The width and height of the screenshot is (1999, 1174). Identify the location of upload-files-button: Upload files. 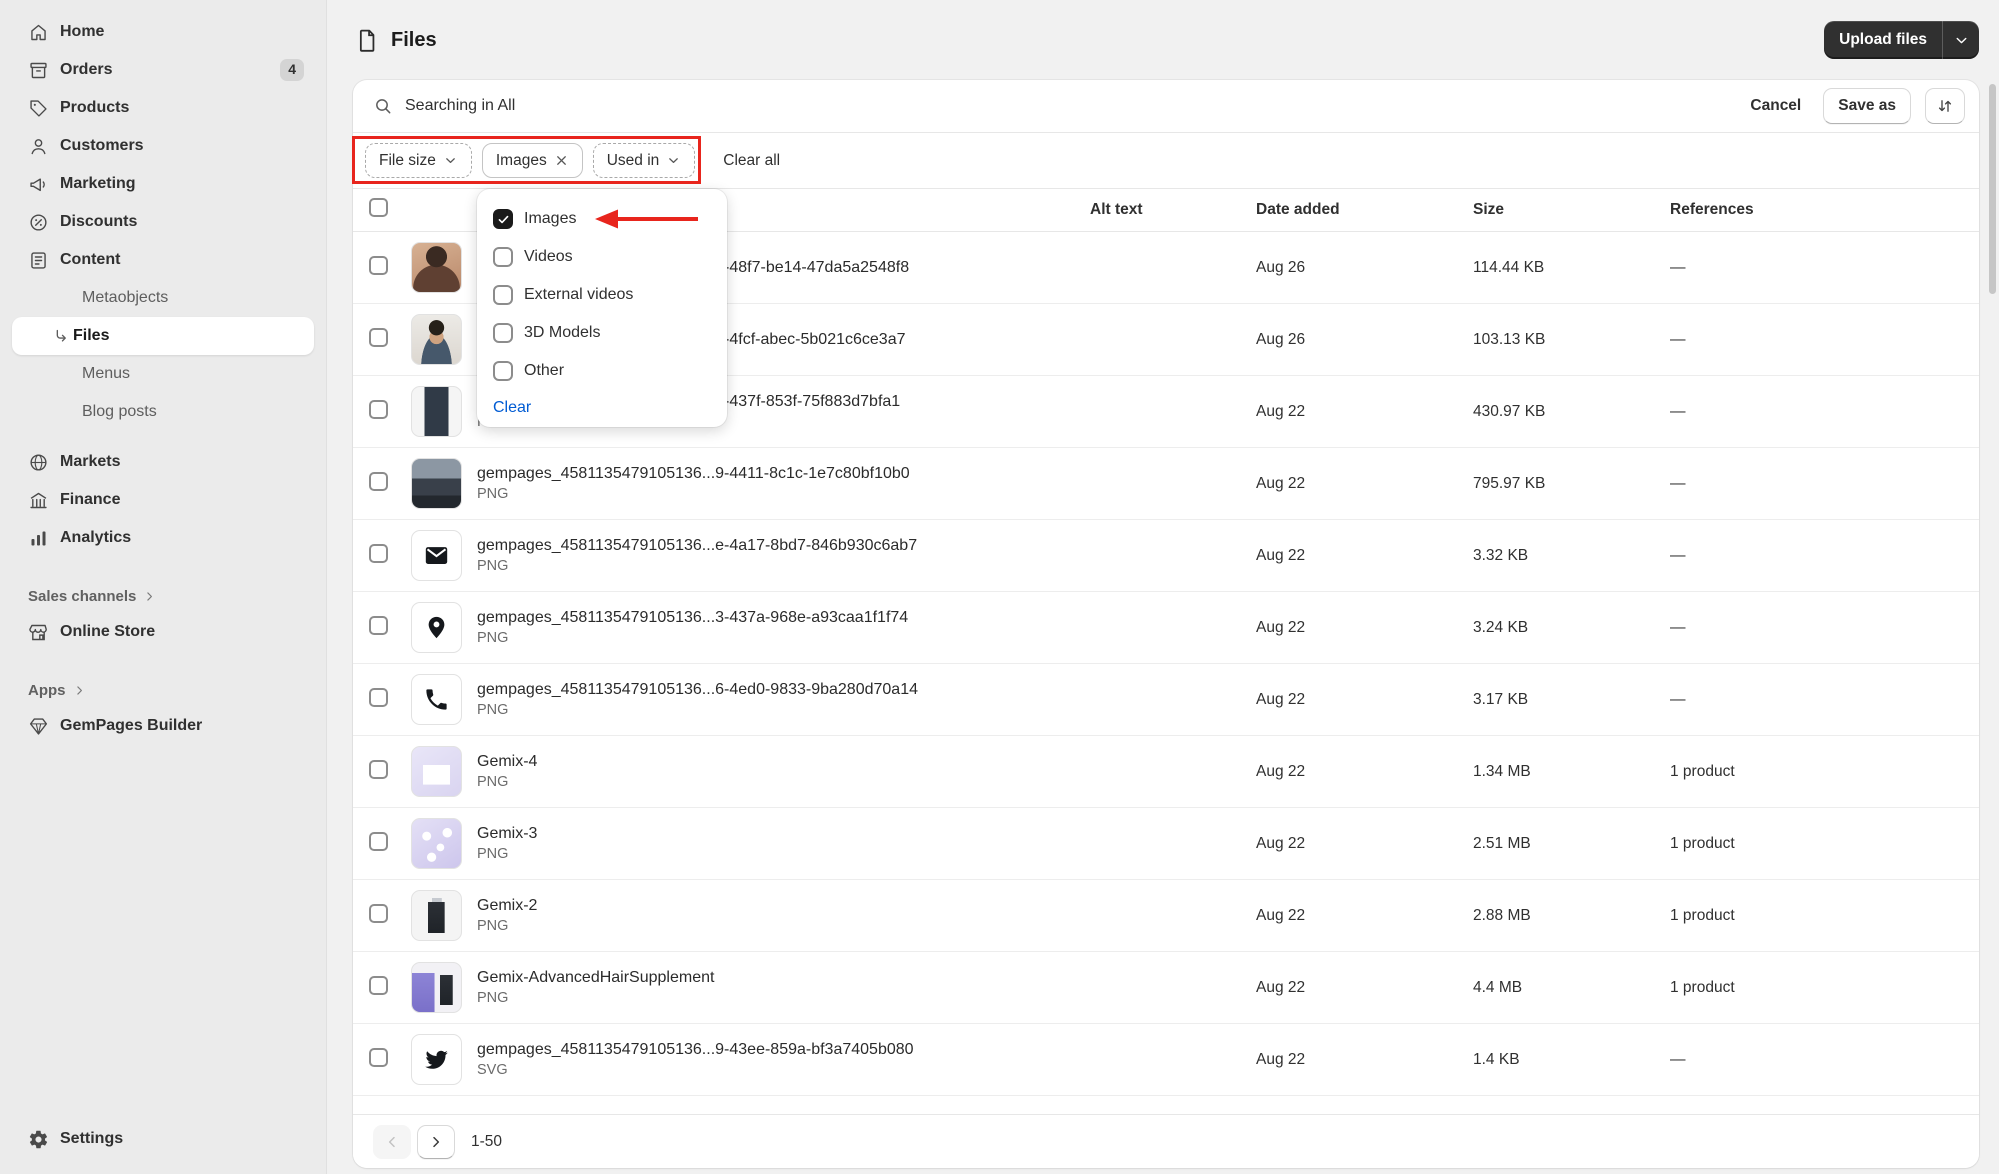
(1883, 40).